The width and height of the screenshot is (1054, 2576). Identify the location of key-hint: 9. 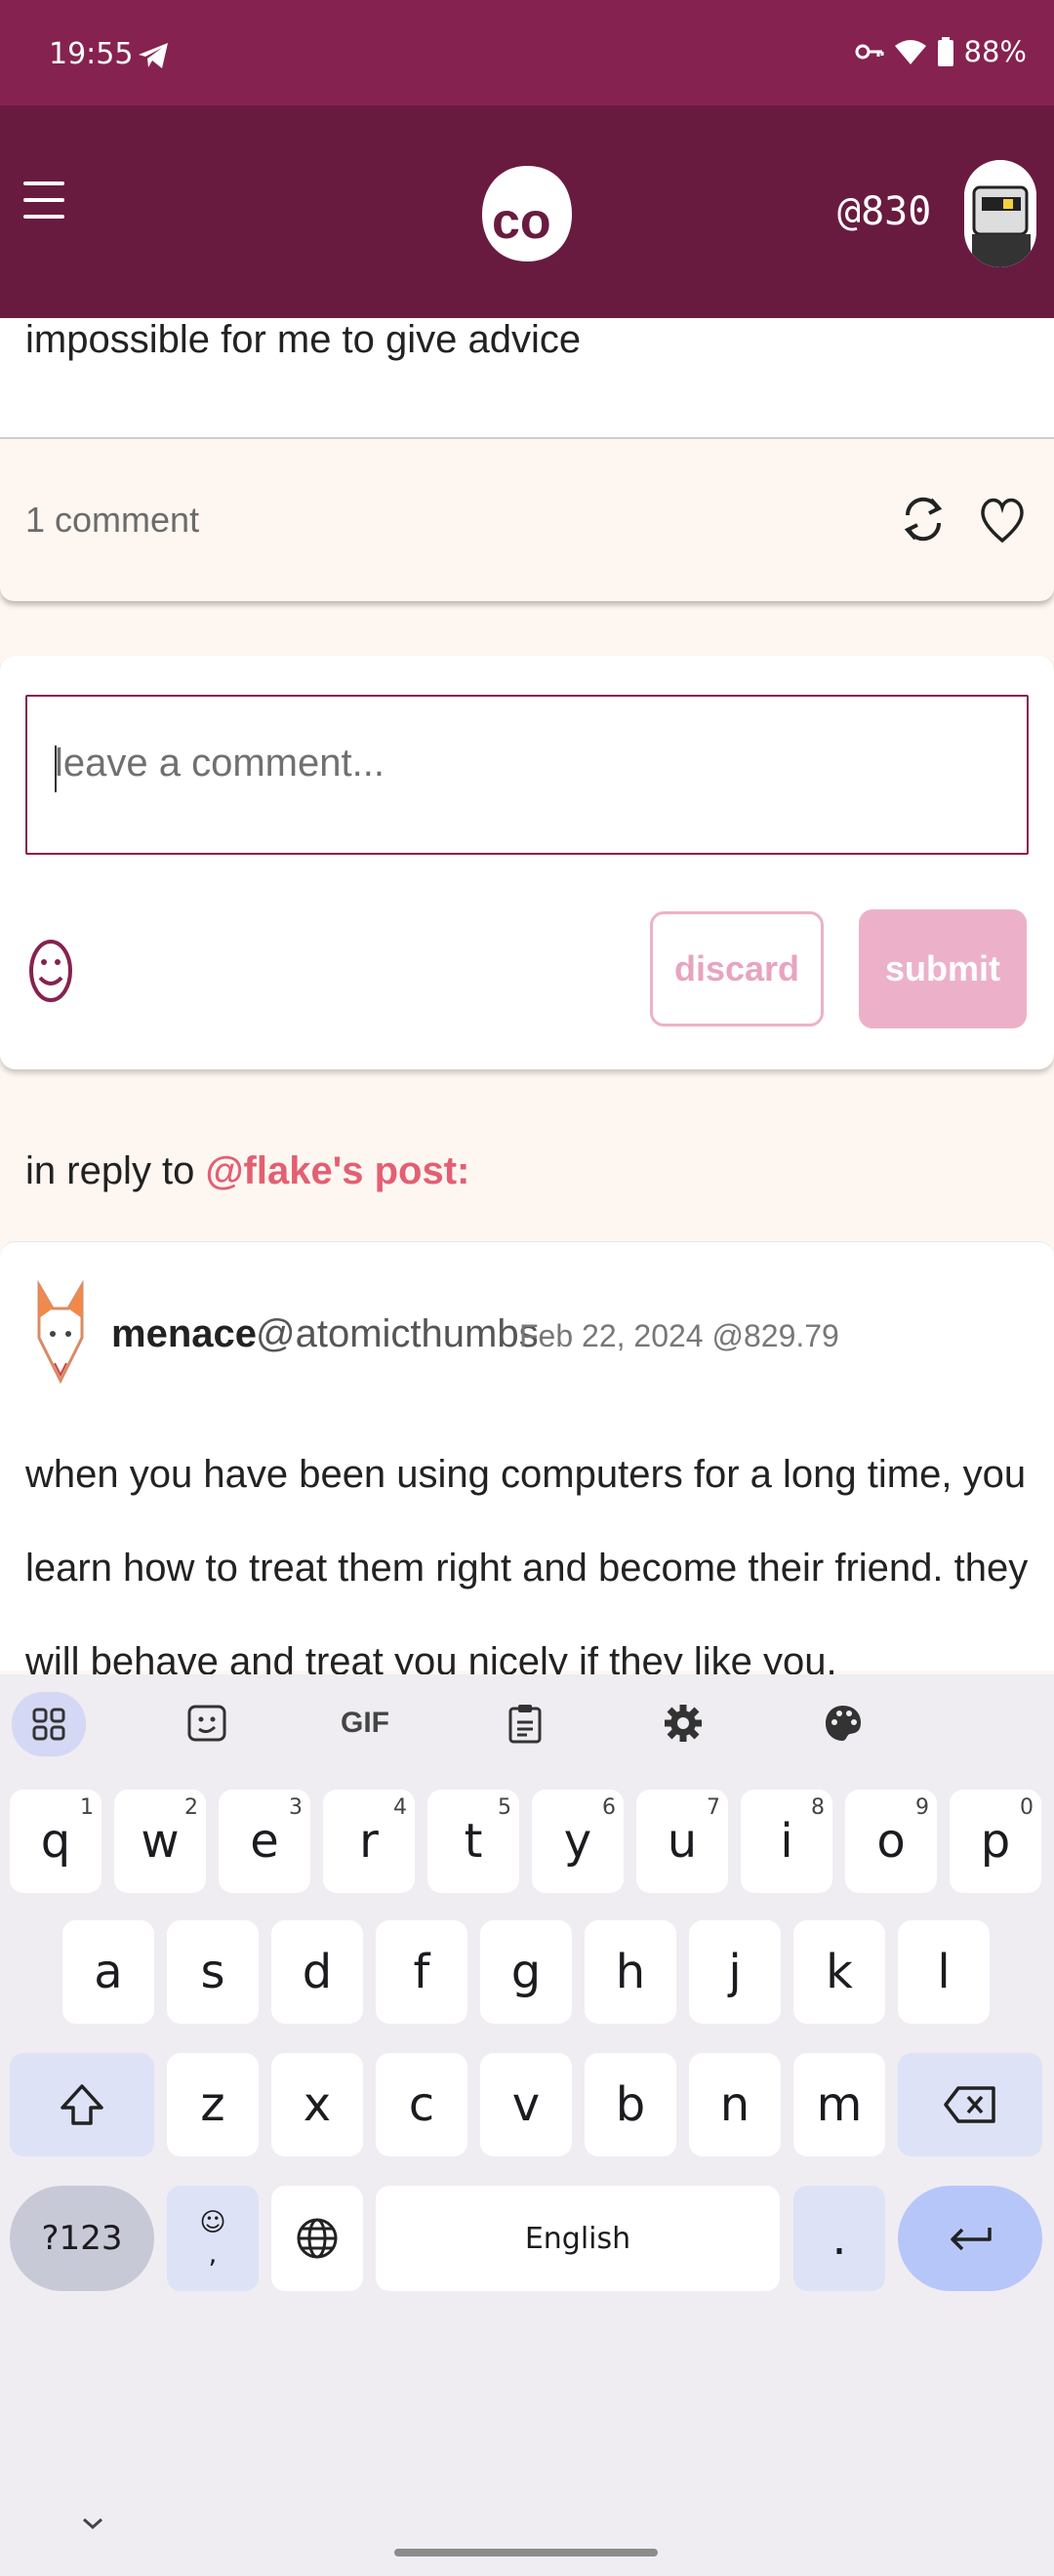
(922, 1807).